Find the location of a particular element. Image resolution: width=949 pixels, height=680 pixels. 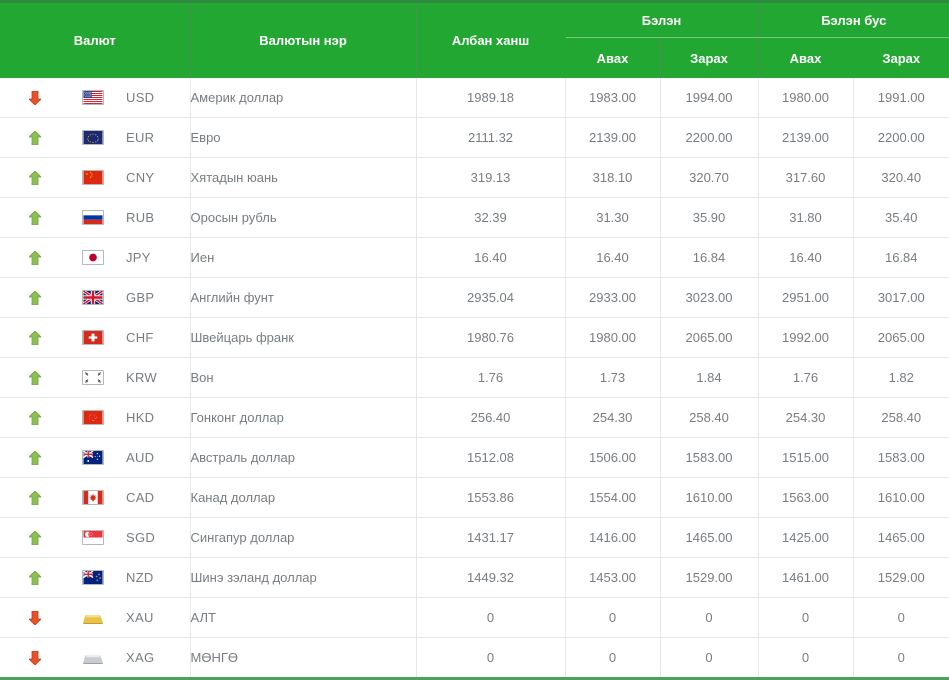

cell-currency: SGD is located at coordinates (95, 537).